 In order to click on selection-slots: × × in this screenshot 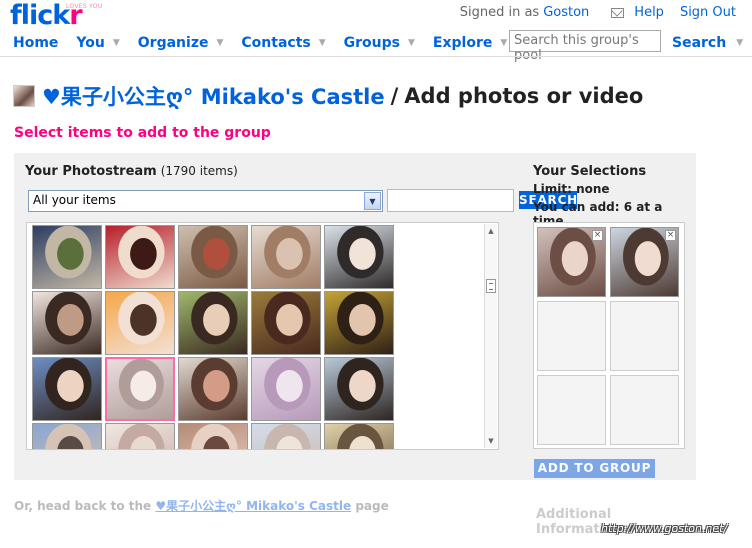, I will do `click(608, 336)`.